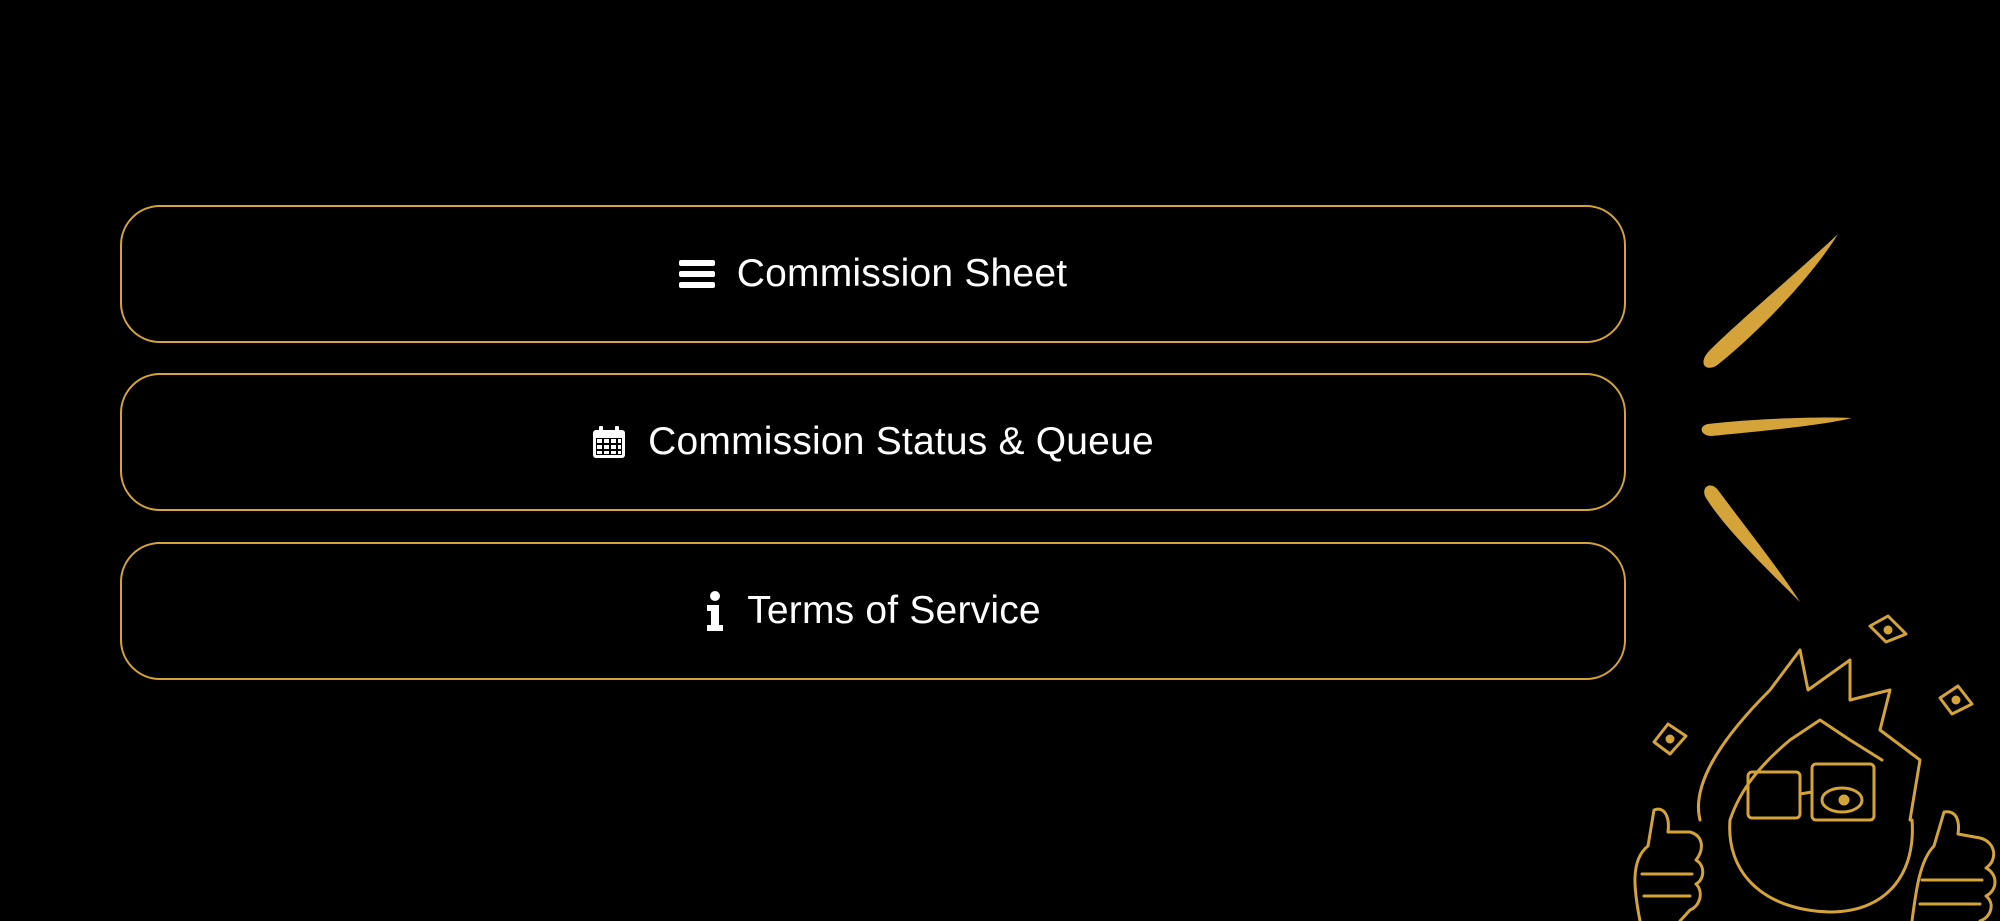  Describe the element at coordinates (1669, 864) in the screenshot. I see `thumbs-up-left` at that location.